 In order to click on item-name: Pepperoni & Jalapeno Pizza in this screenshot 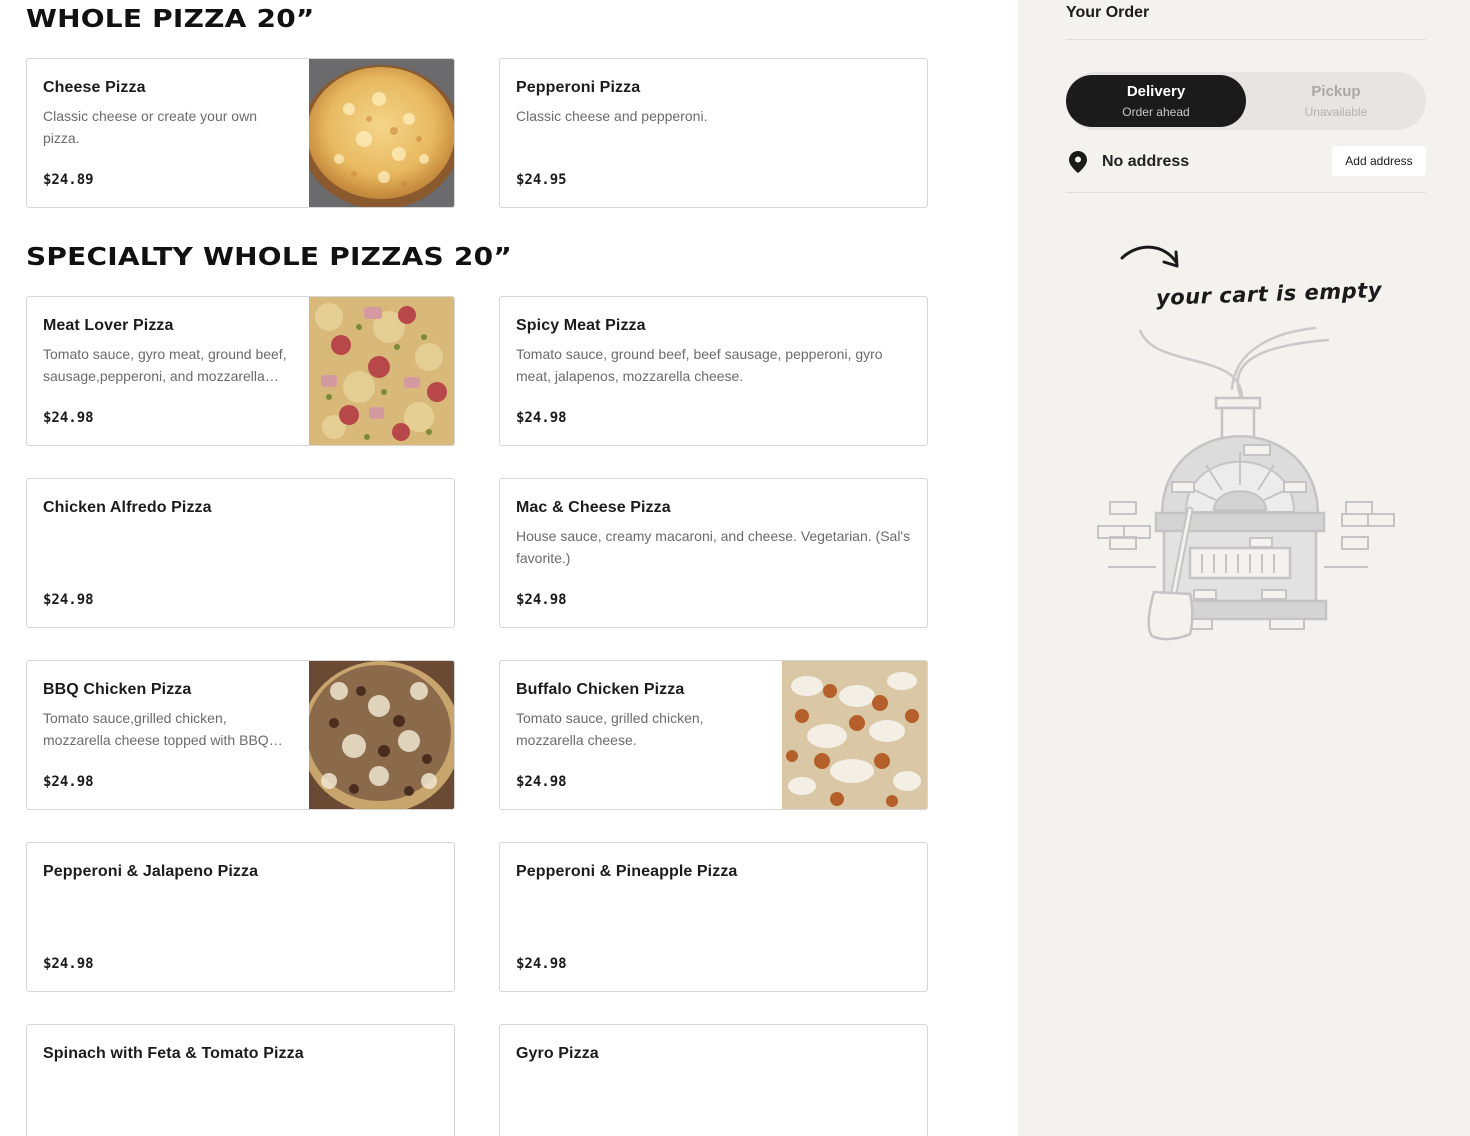, I will do `click(151, 871)`.